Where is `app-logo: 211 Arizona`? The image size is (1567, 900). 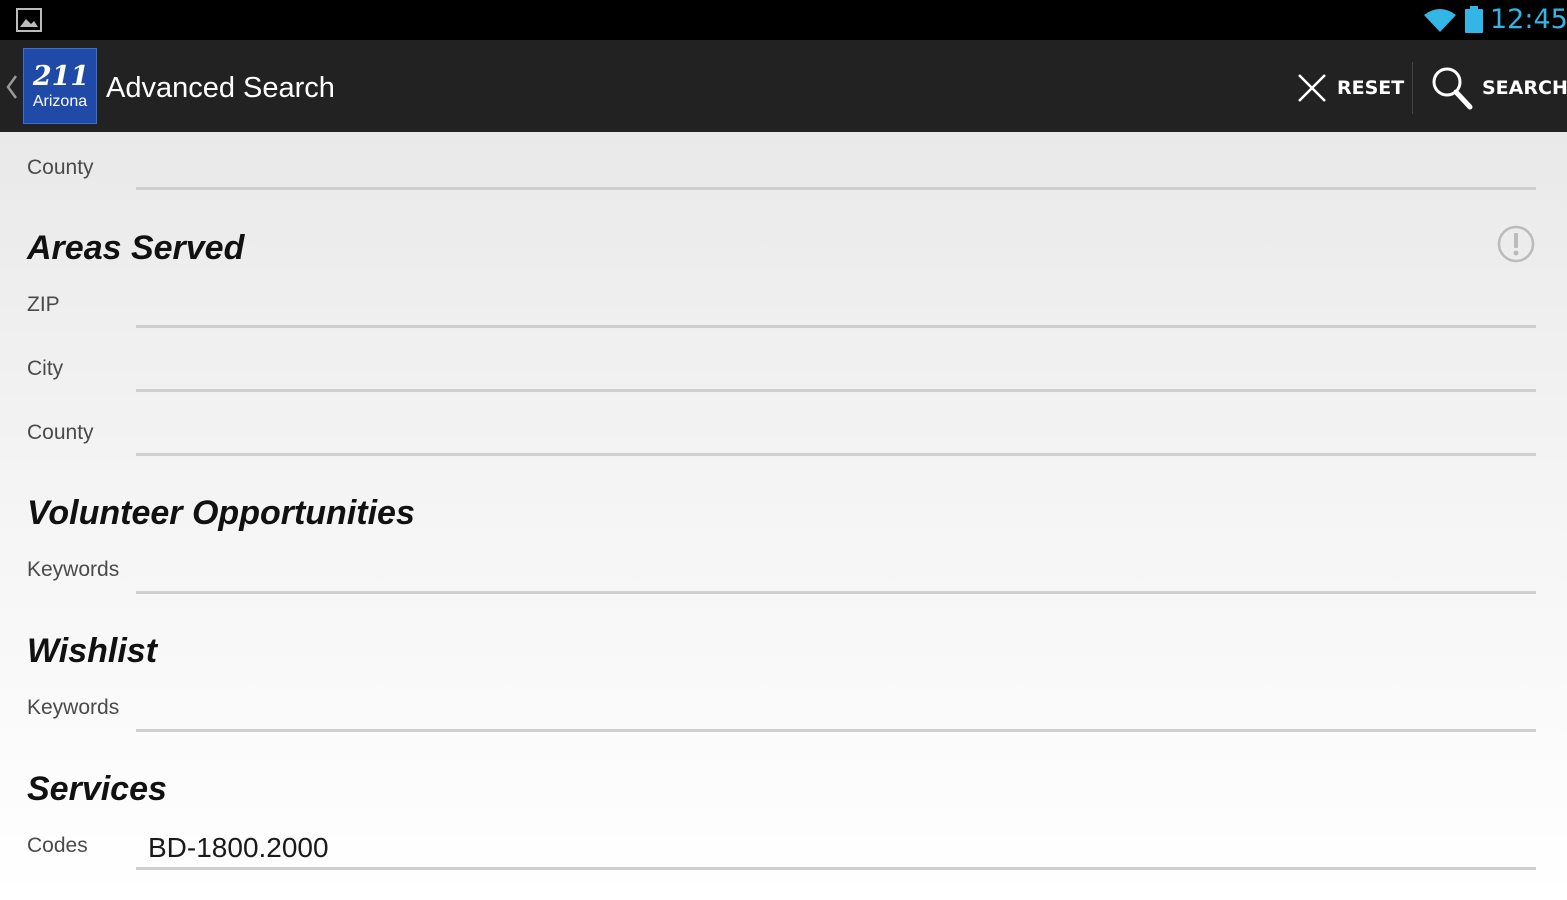
app-logo: 211 Arizona is located at coordinates (60, 86).